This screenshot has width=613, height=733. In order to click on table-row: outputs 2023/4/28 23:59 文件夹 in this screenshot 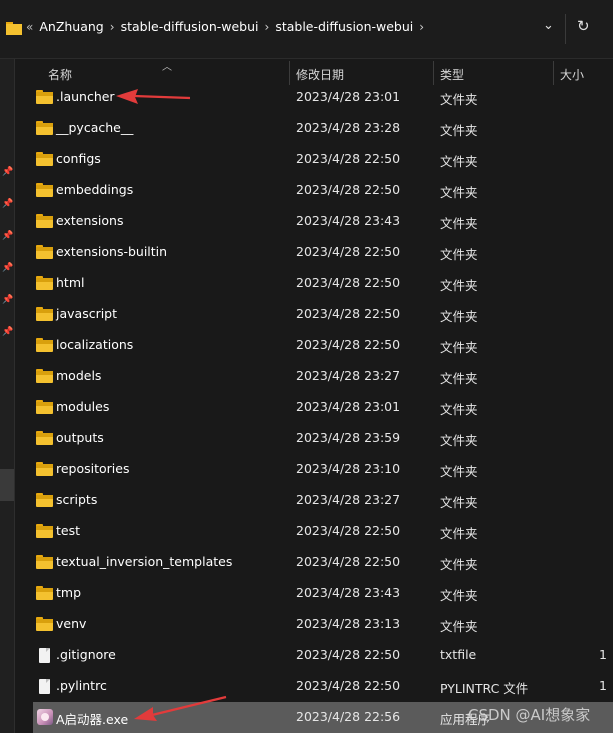, I will do `click(323, 438)`.